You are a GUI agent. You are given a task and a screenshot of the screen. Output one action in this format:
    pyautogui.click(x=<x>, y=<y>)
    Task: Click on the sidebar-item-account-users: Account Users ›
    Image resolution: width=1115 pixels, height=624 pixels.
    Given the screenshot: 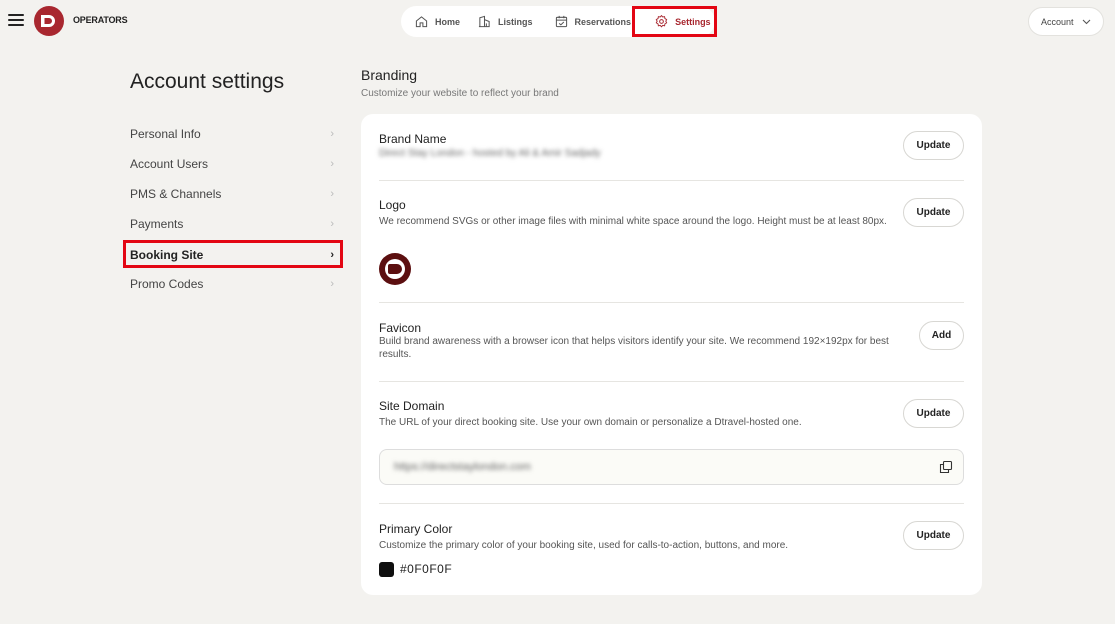 What is the action you would take?
    pyautogui.click(x=232, y=164)
    